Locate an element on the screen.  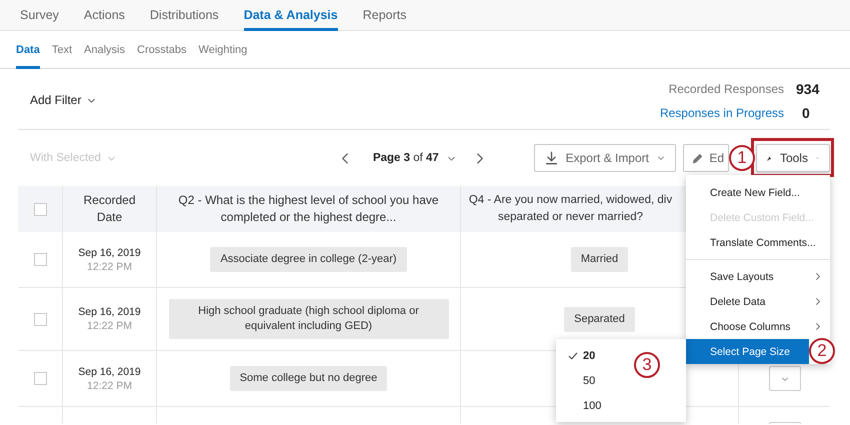
answer-chip: Separated is located at coordinates (599, 319).